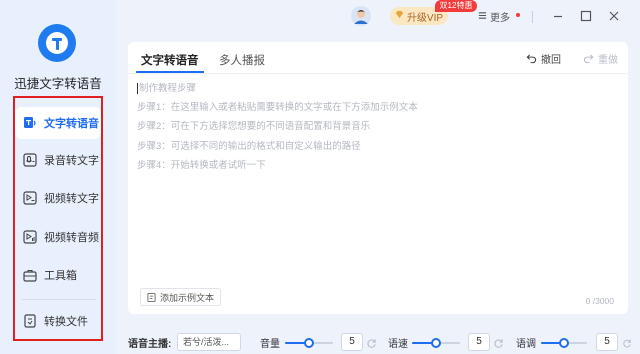 This screenshot has height=354, width=640. I want to click on active-tab-indicator, so click(170, 72).